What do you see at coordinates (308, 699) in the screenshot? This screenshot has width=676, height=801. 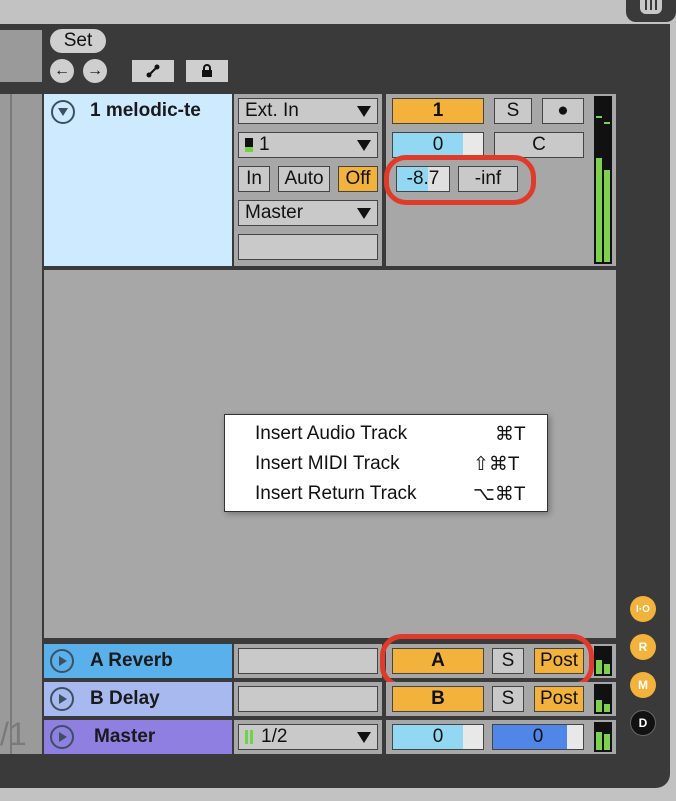 I see `return-b-output-field` at bounding box center [308, 699].